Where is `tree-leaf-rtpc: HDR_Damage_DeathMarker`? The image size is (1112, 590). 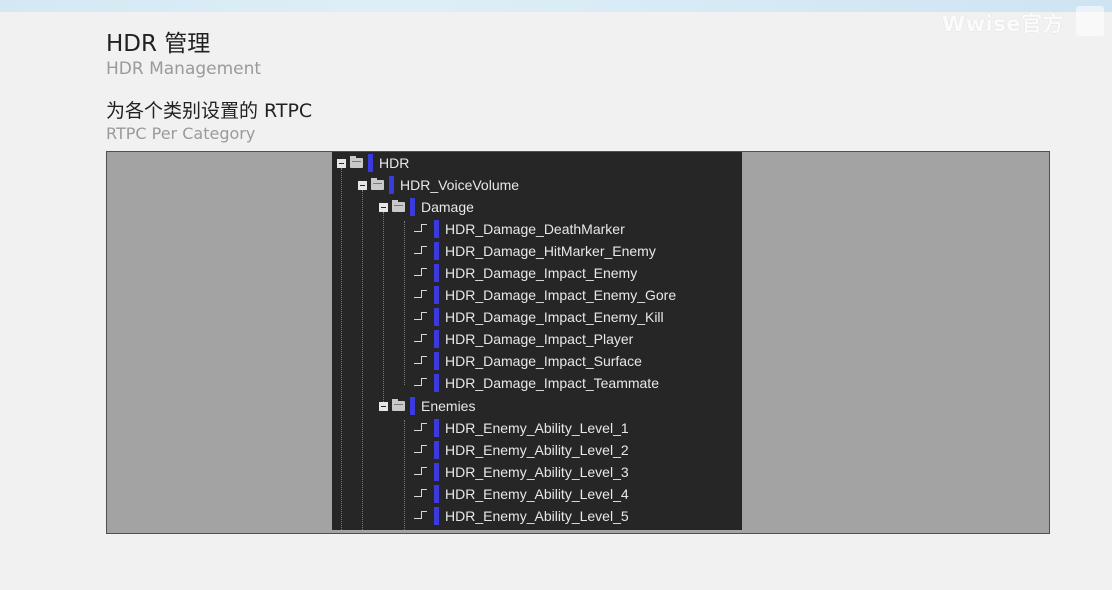 tree-leaf-rtpc: HDR_Damage_DeathMarker is located at coordinates (519, 229).